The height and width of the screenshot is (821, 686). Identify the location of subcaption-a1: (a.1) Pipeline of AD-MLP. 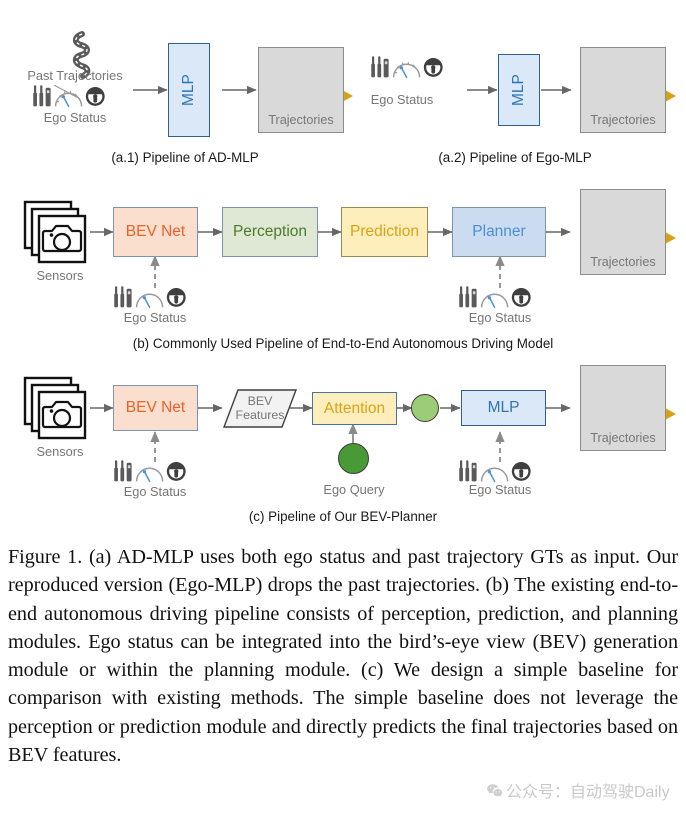
(185, 157).